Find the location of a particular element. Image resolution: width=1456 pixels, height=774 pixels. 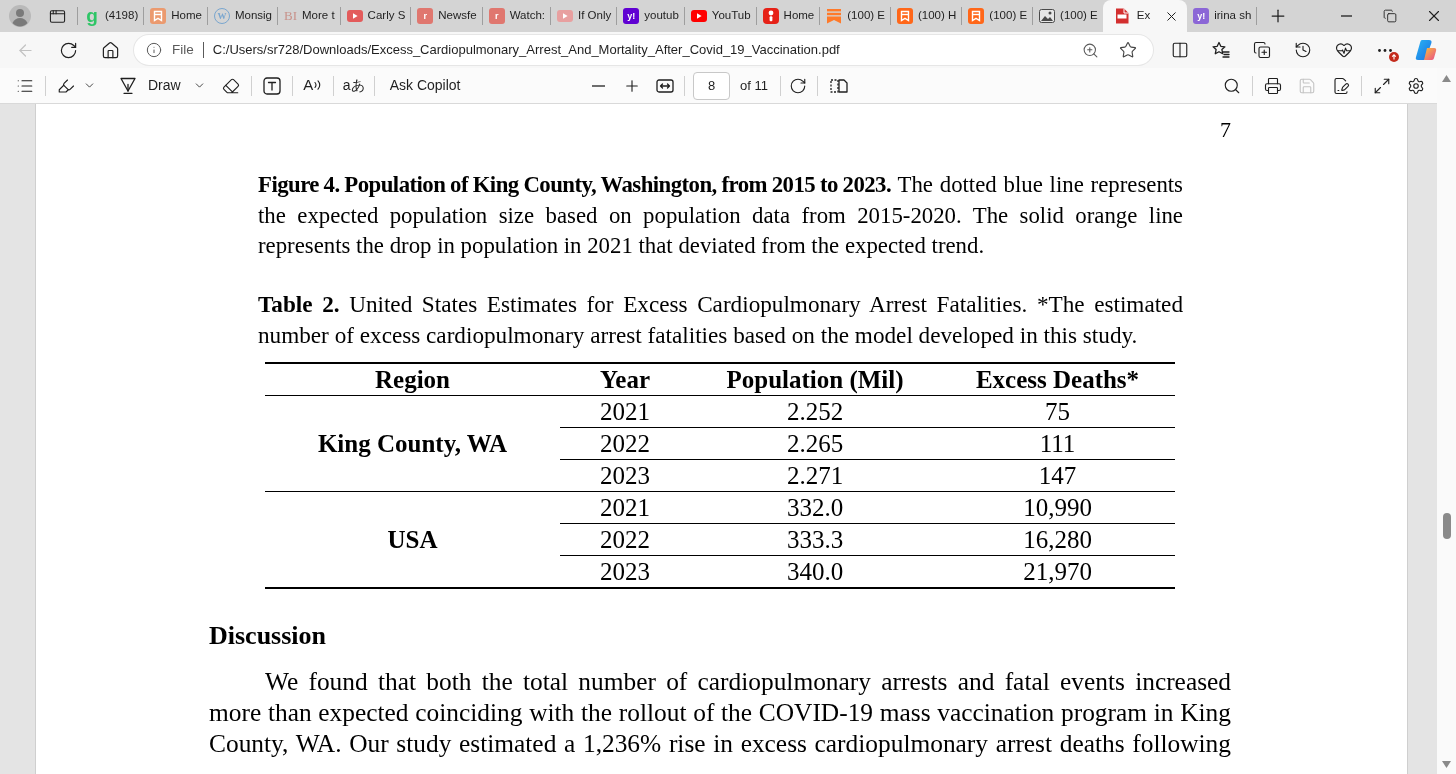

table-cell: 111 is located at coordinates (1057, 443).